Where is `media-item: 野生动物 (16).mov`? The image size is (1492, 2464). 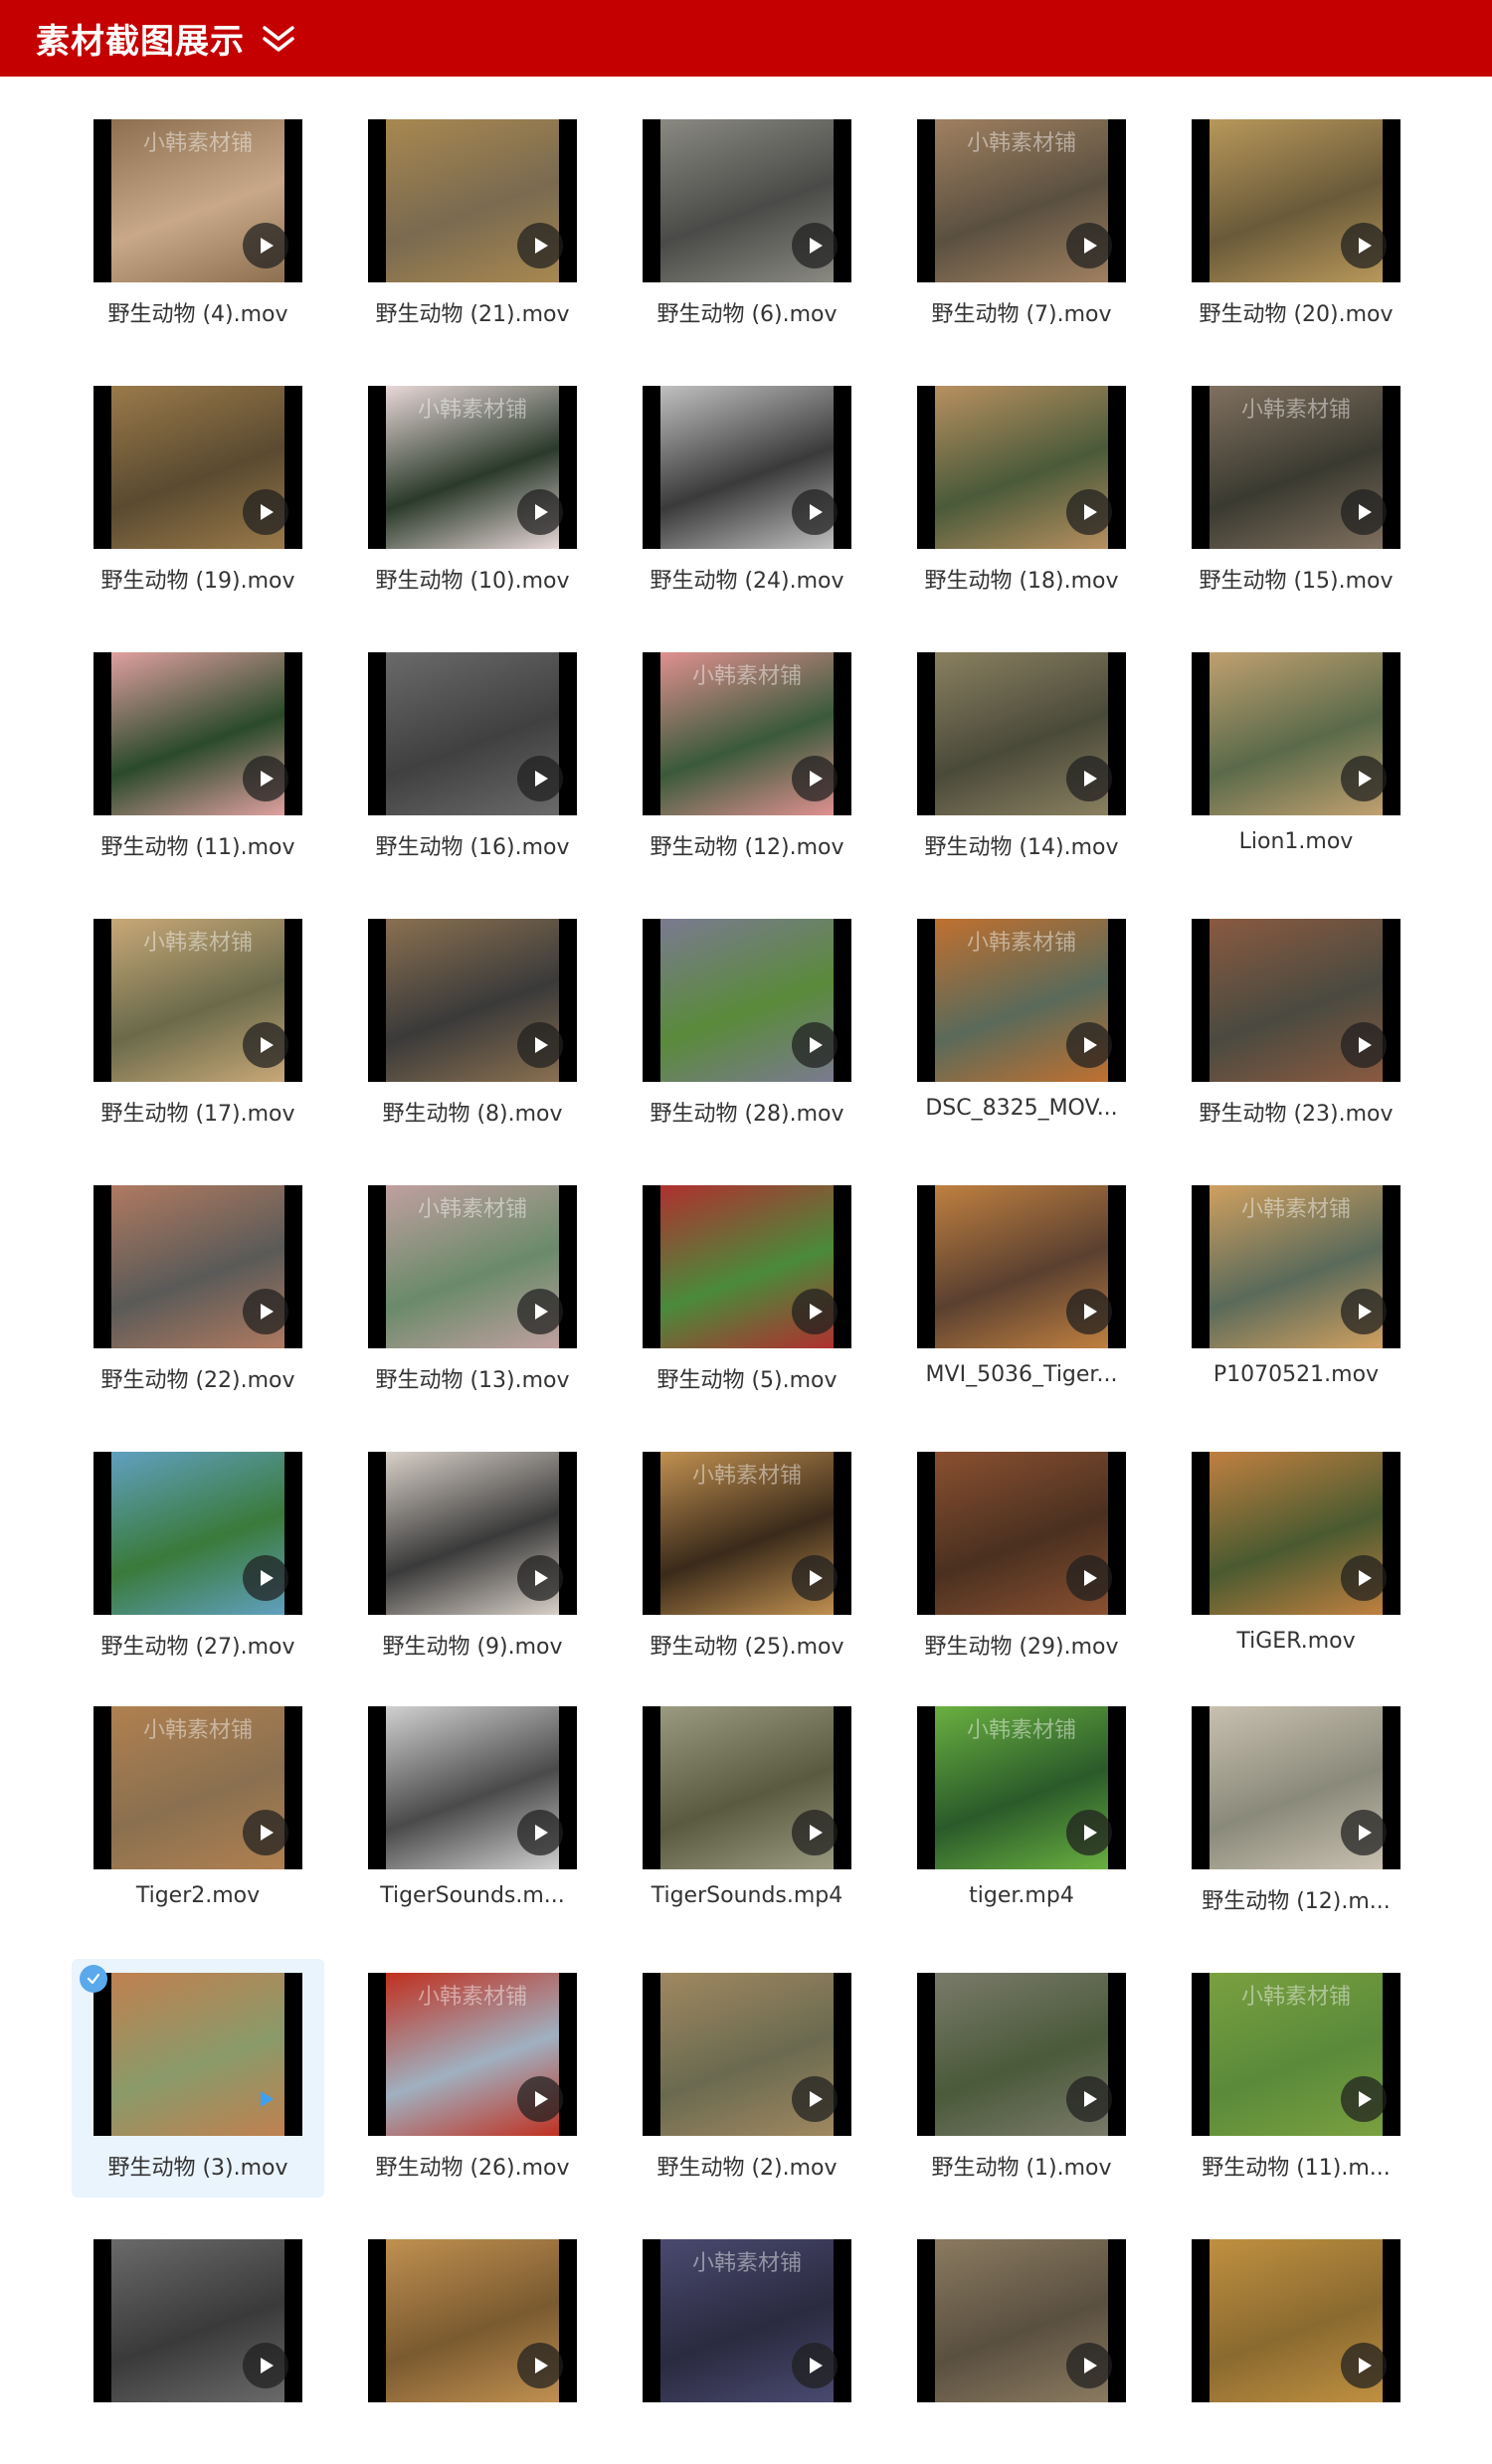 media-item: 野生动物 (16).mov is located at coordinates (472, 764).